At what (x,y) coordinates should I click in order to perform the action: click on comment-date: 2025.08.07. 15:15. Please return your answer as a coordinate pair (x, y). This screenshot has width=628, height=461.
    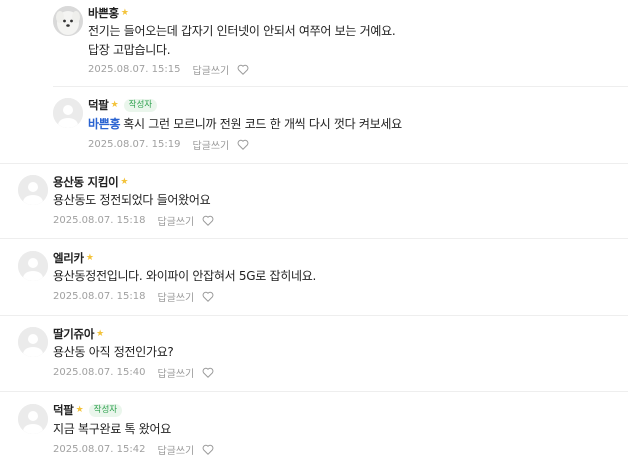
    Looking at the image, I should click on (134, 69).